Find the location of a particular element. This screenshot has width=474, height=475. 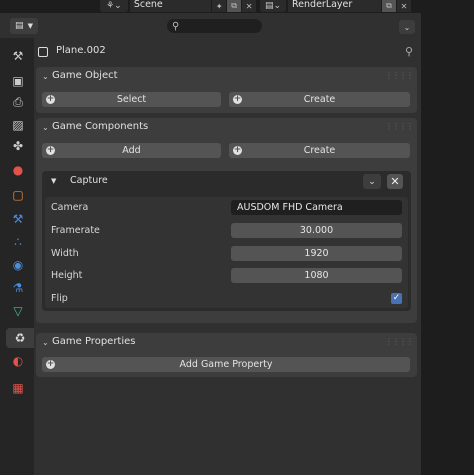

constraints-tab: ⚗ is located at coordinates (18, 288).